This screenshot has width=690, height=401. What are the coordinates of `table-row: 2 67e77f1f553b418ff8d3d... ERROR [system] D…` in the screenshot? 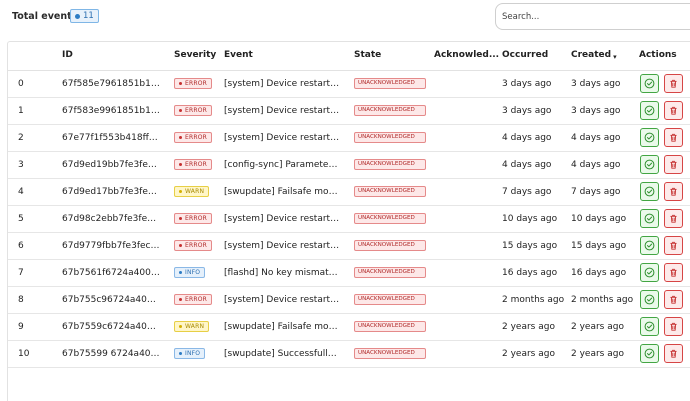 It's located at (349, 138).